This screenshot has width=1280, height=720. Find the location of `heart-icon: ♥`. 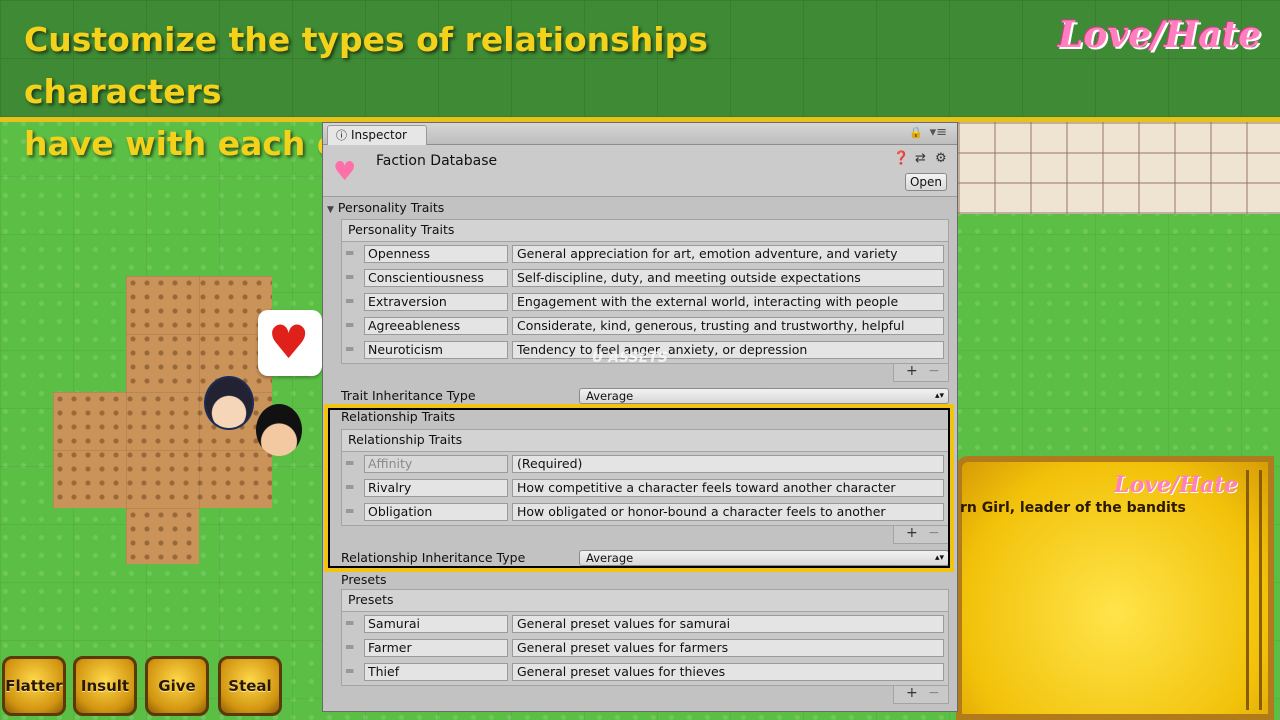

heart-icon: ♥ is located at coordinates (289, 342).